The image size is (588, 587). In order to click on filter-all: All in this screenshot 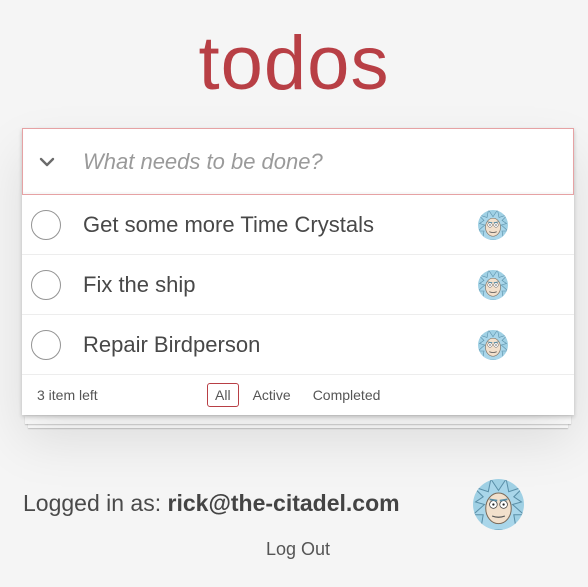, I will do `click(223, 395)`.